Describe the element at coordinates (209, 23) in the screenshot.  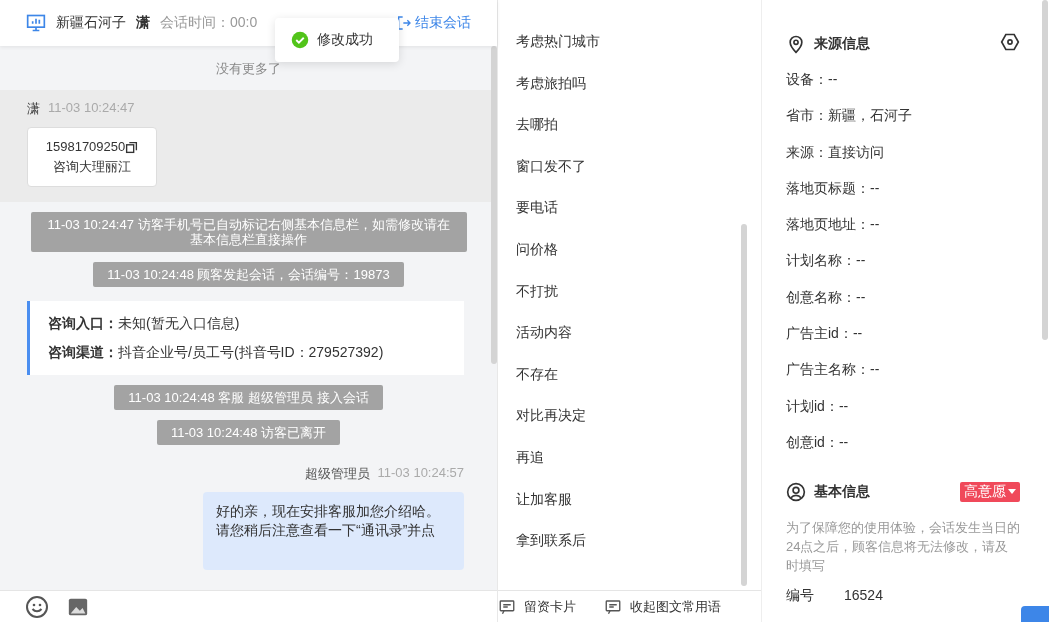
I see `session-time: 会话时间：00:0` at that location.